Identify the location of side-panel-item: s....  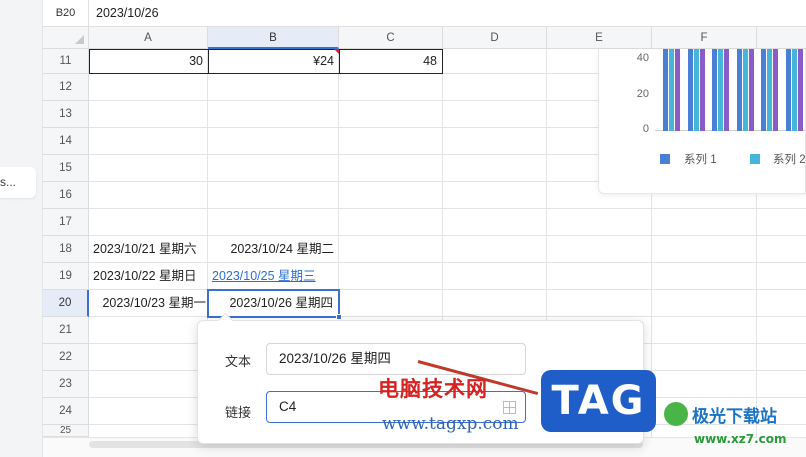
(18, 182).